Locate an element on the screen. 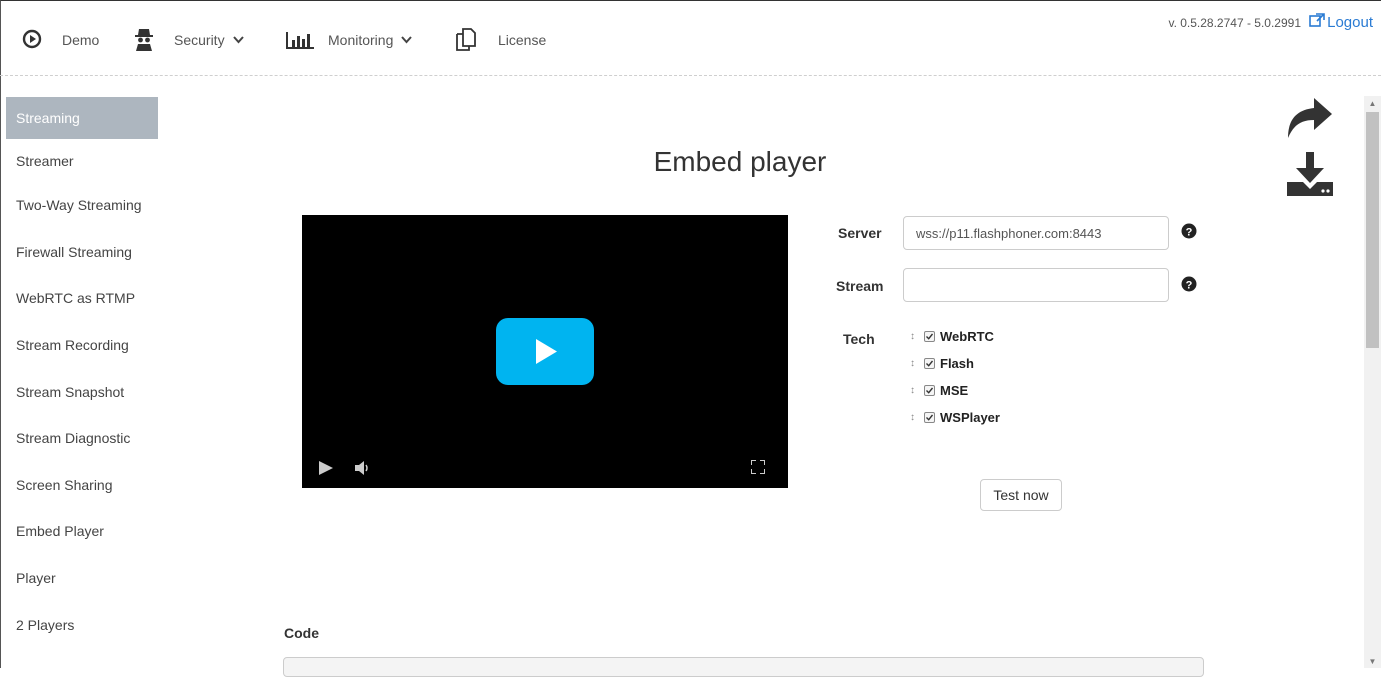  code-label: Code is located at coordinates (301, 633).